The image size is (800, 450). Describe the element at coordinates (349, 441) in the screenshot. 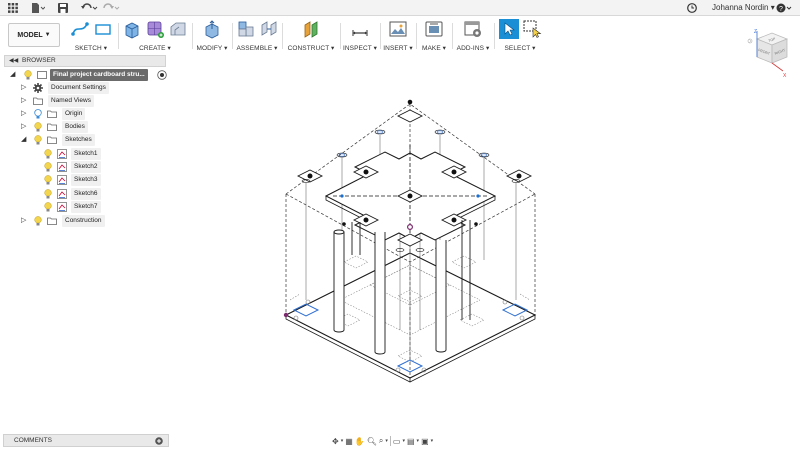

I see `look-at-icon: ▦` at that location.